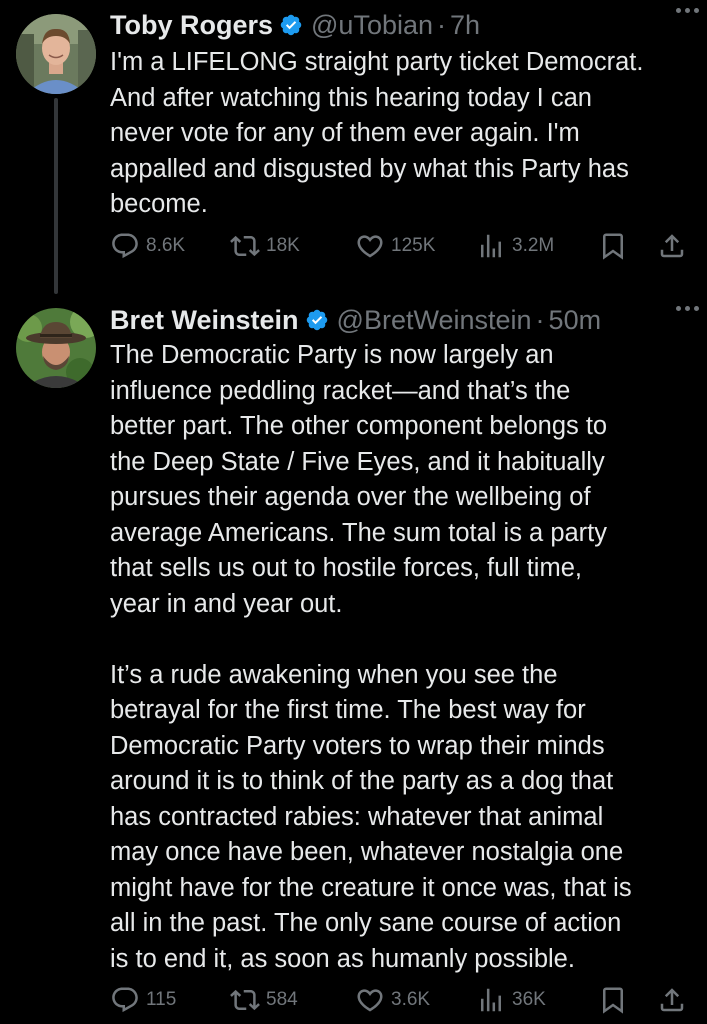 The width and height of the screenshot is (707, 1024). I want to click on reply-button: 8.6K, so click(147, 246).